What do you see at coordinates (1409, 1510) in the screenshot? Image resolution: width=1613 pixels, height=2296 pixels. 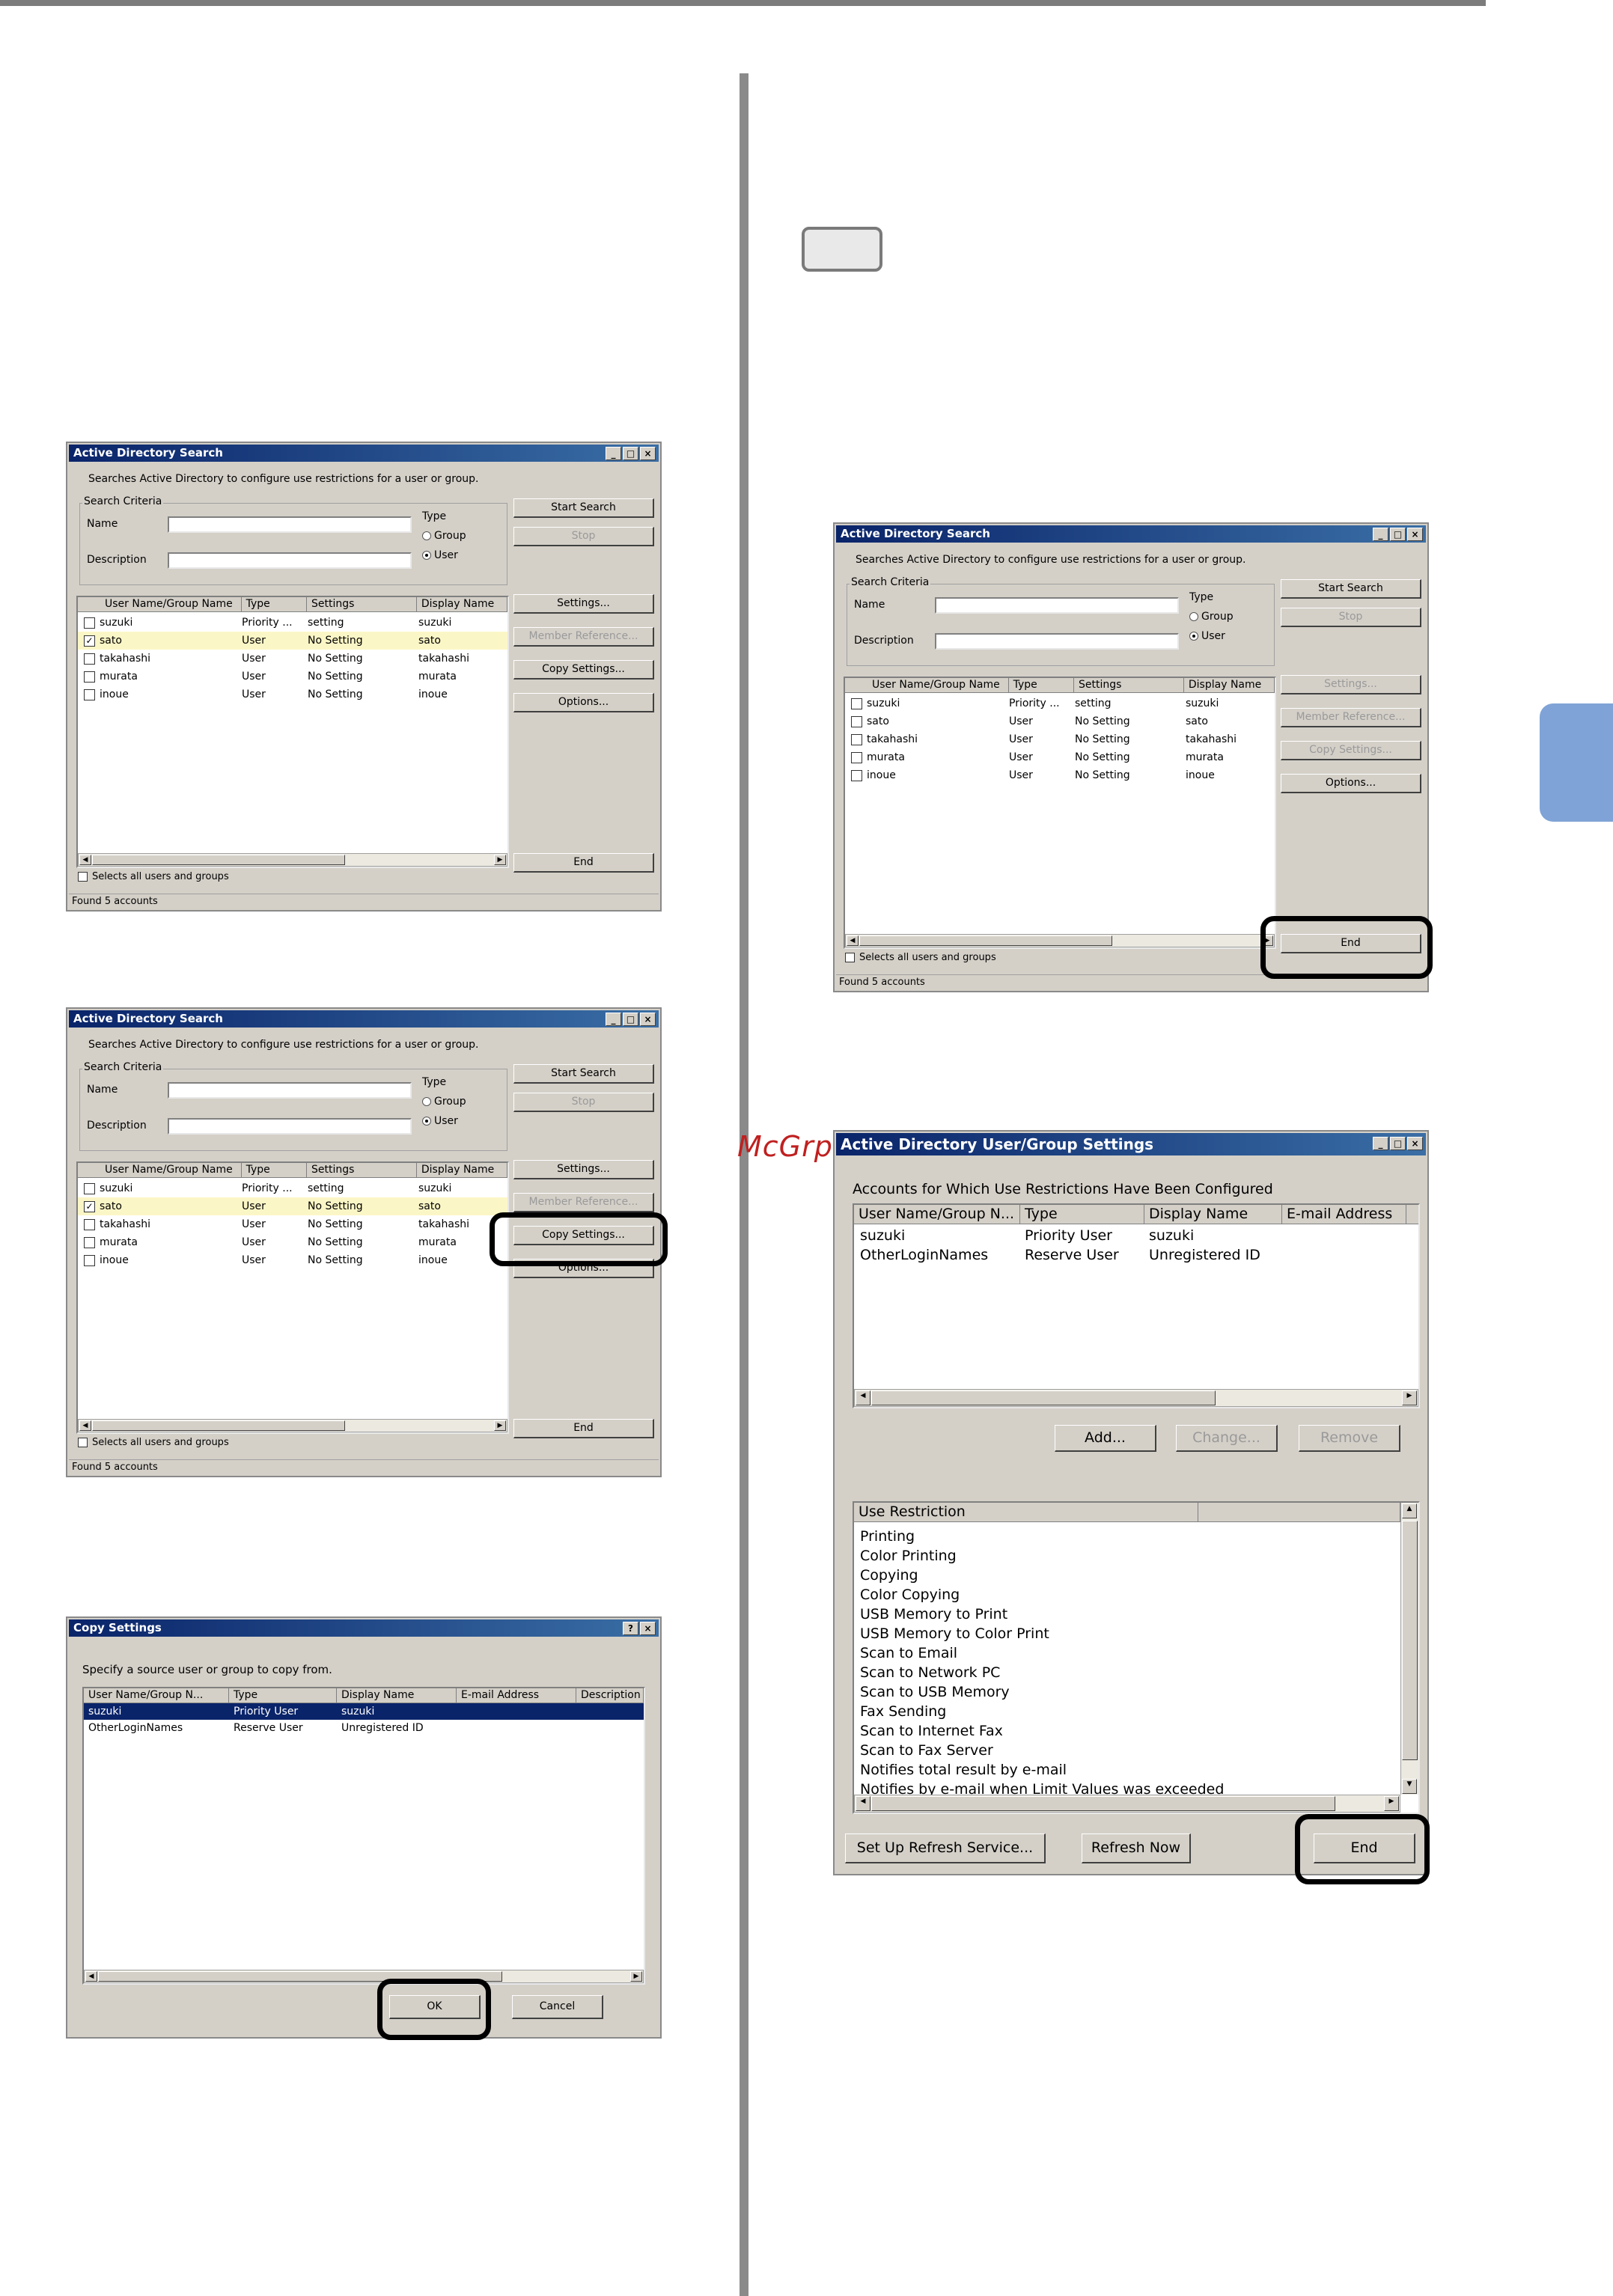 I see `scroll-up-icon: ▲` at bounding box center [1409, 1510].